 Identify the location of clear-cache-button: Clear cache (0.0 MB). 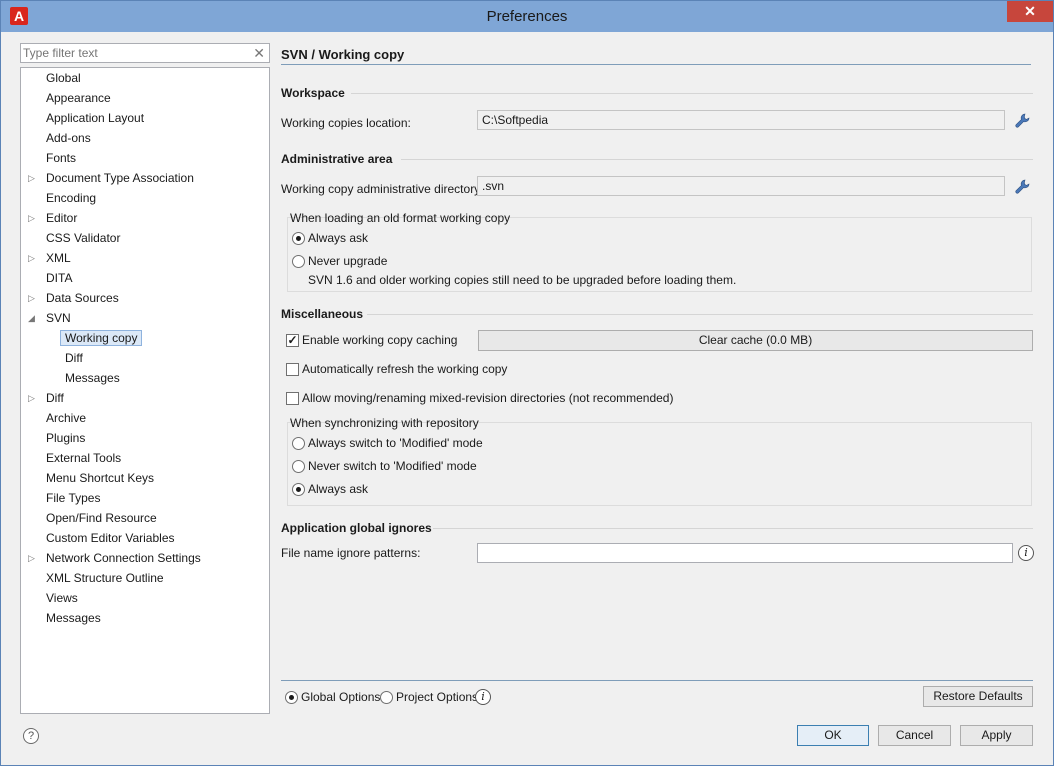
(755, 340).